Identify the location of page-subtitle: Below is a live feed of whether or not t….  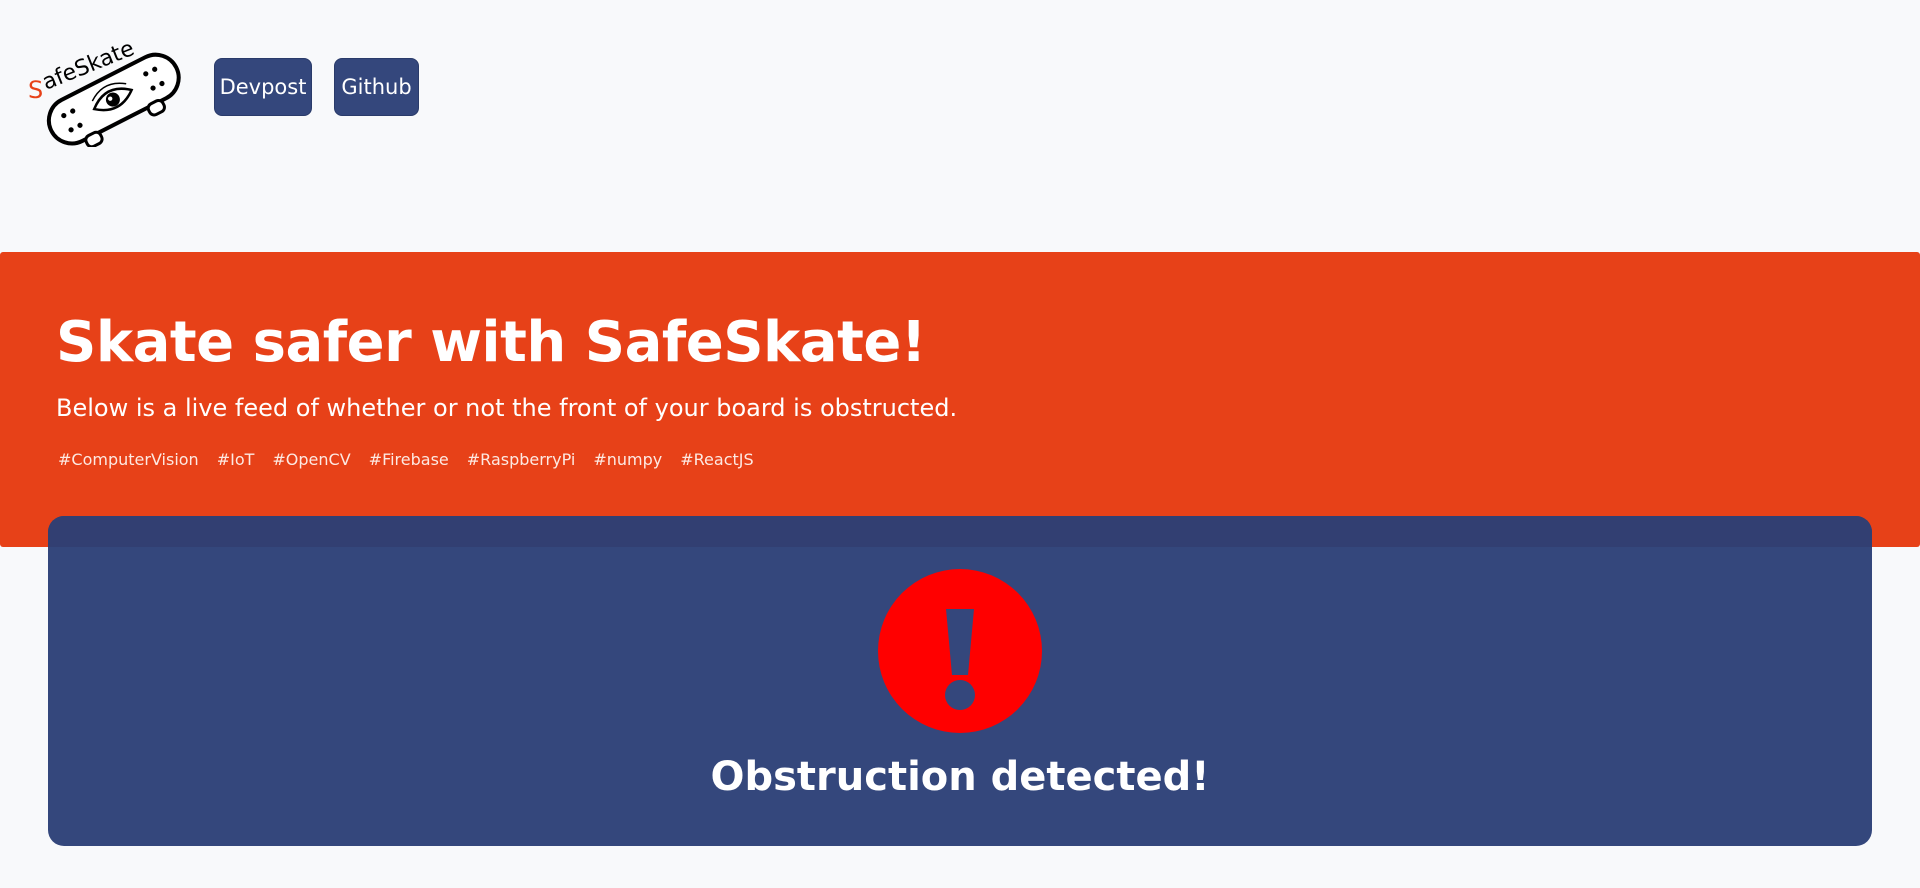
(507, 408).